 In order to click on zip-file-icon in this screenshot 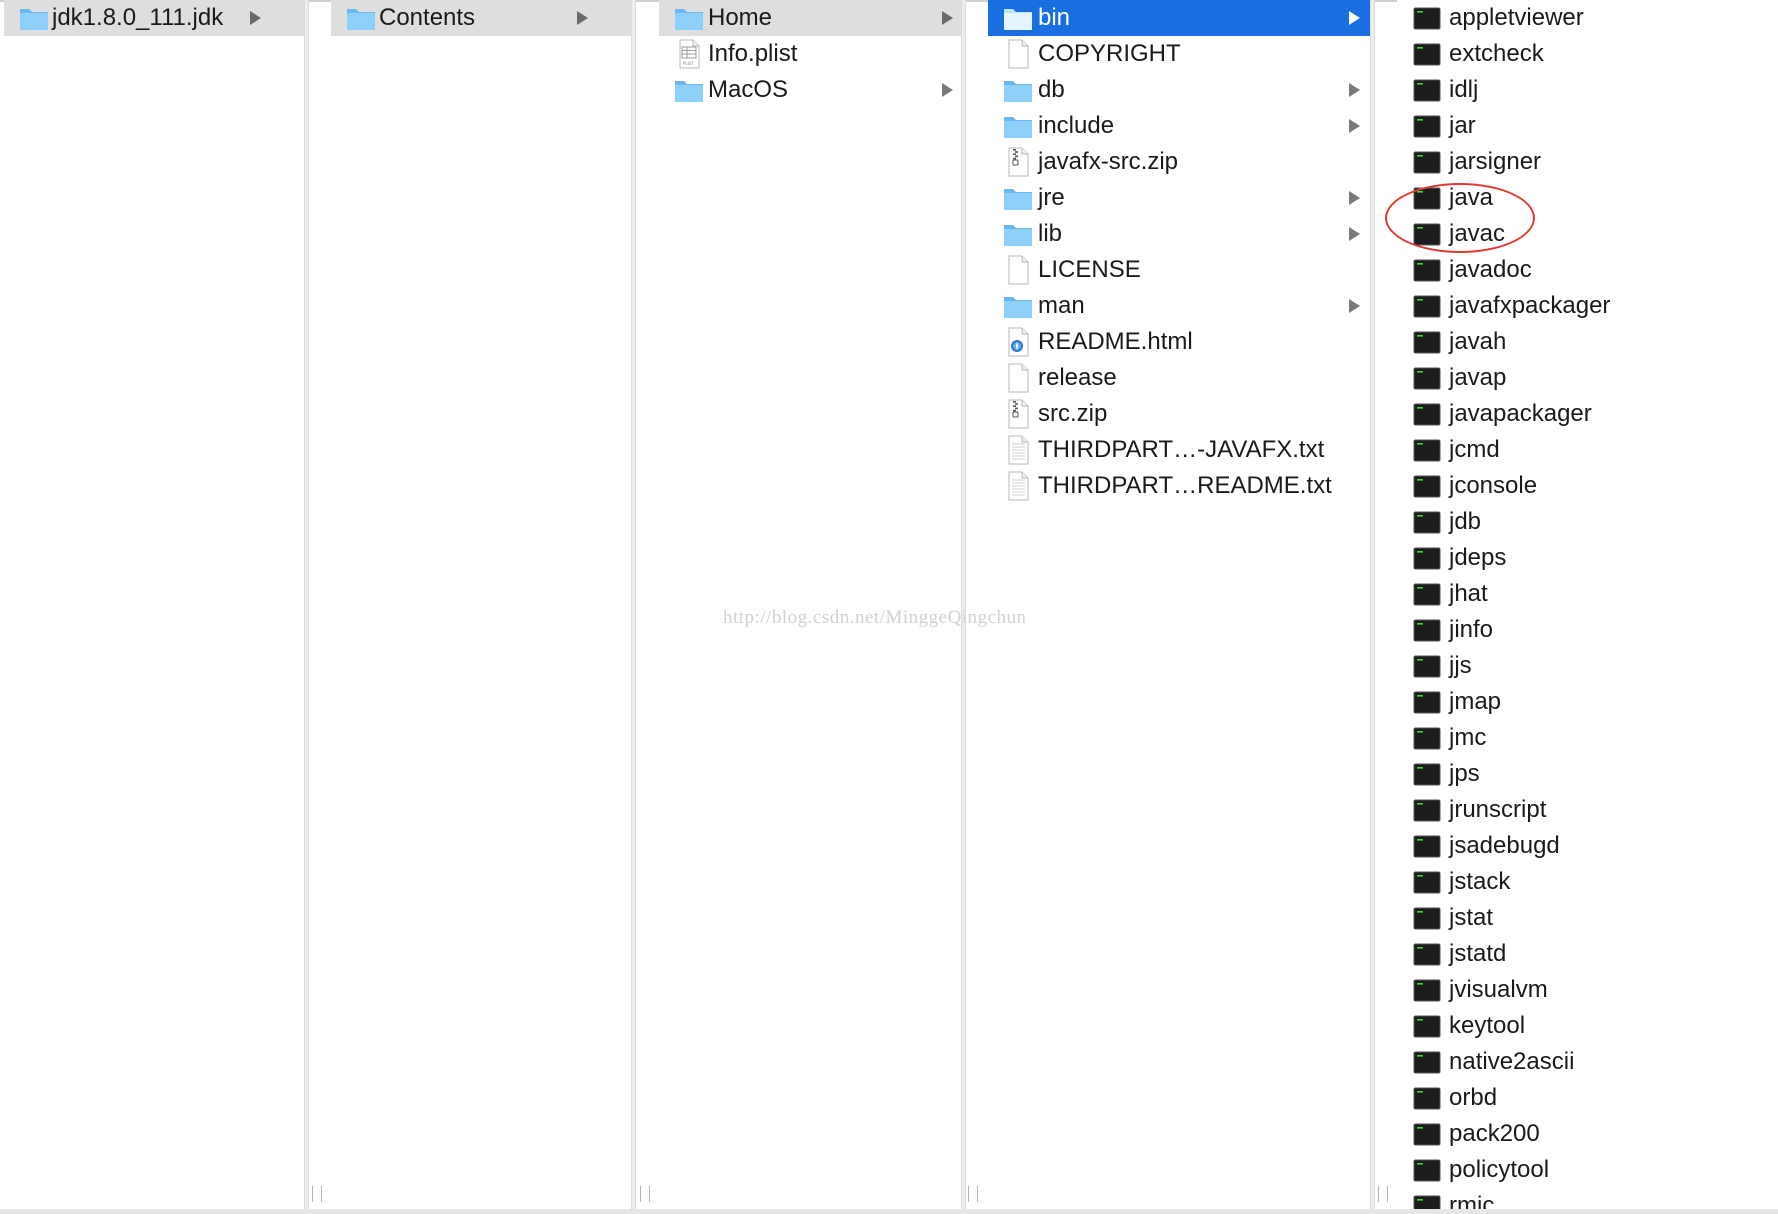, I will do `click(1018, 414)`.